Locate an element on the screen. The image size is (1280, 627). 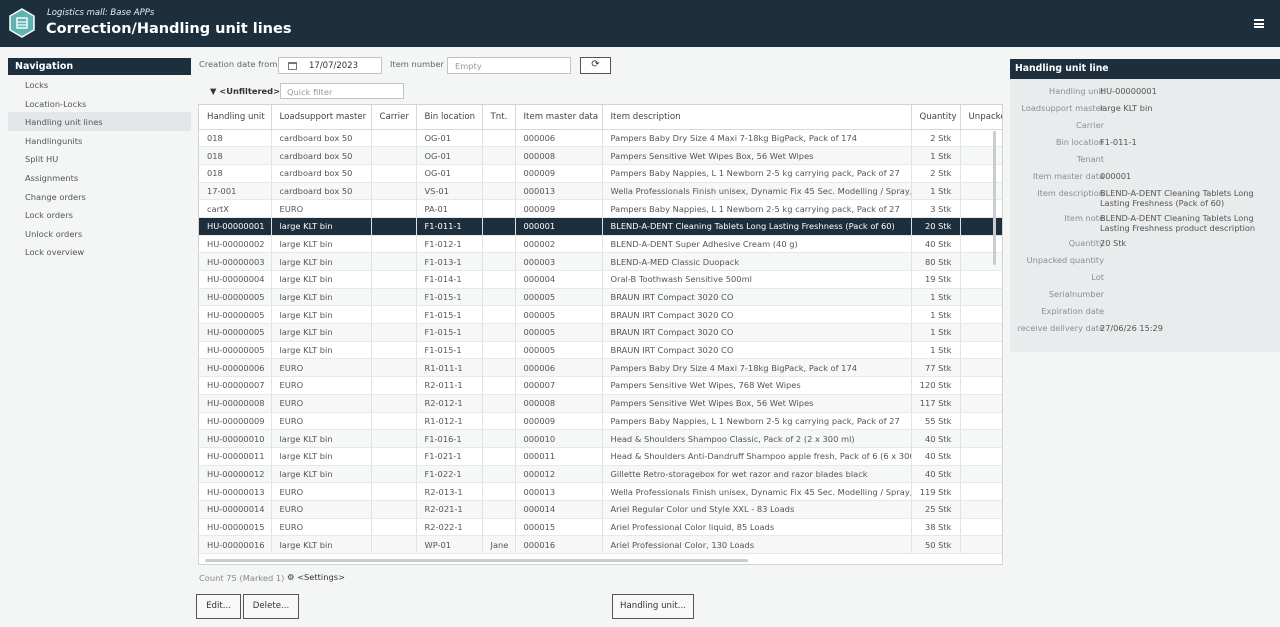
nav-item-locks: Locks is located at coordinates (99, 84).